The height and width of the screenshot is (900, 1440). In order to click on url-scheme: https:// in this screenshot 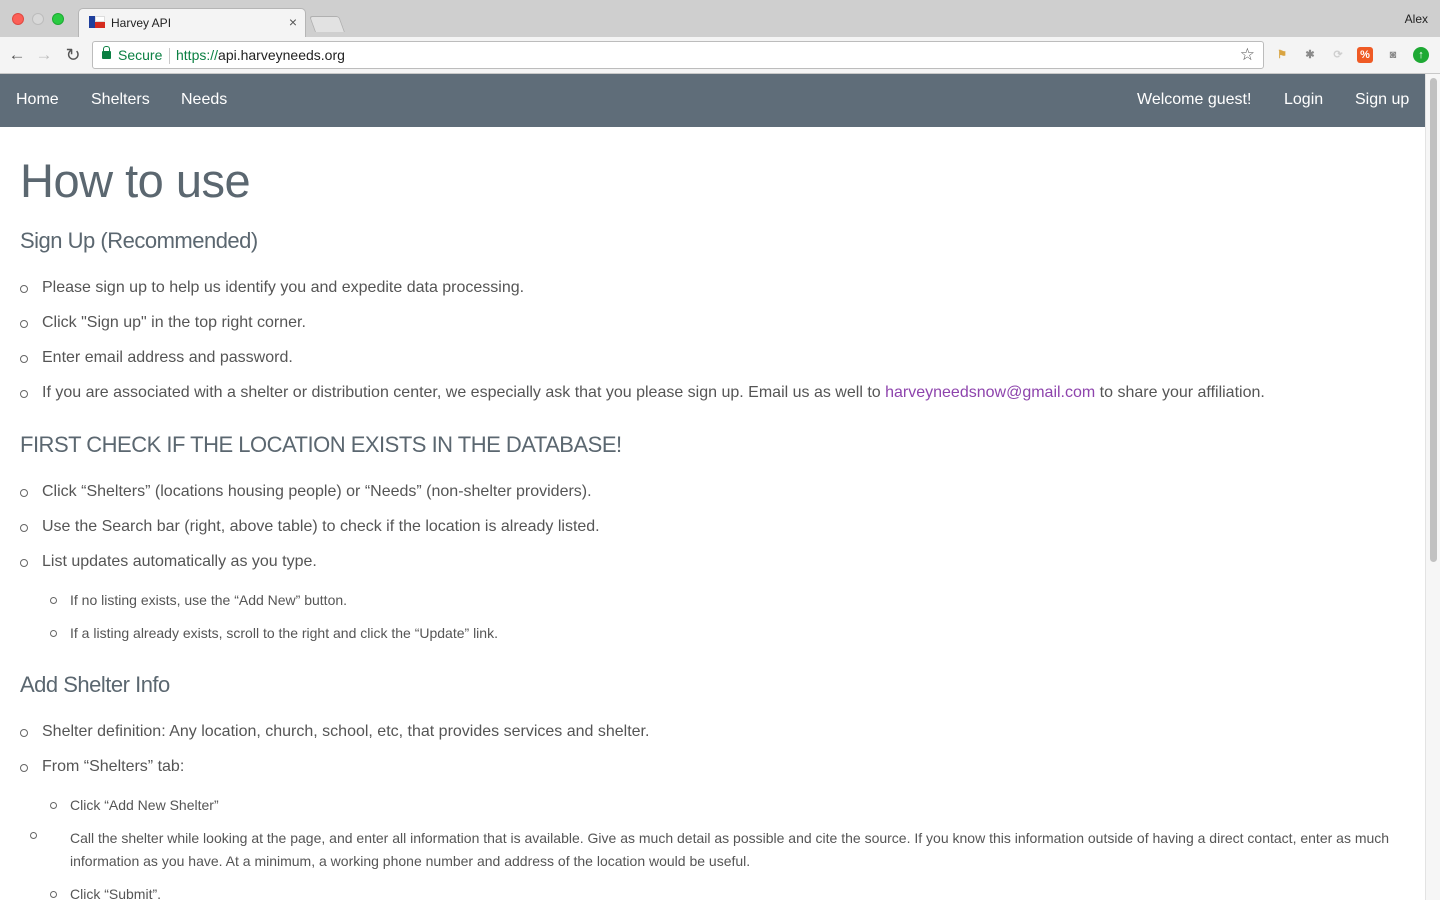, I will do `click(197, 55)`.